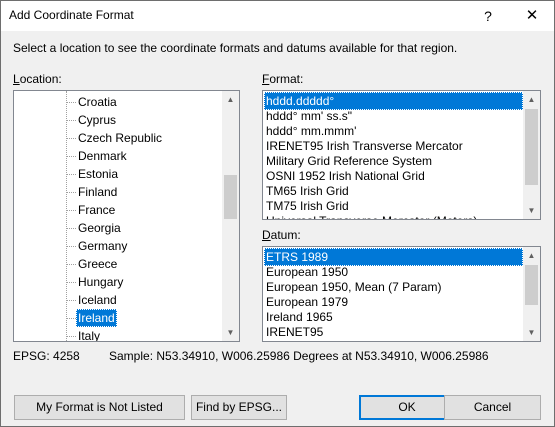 This screenshot has height=427, width=555. I want to click on list-item: Denmark, so click(102, 156).